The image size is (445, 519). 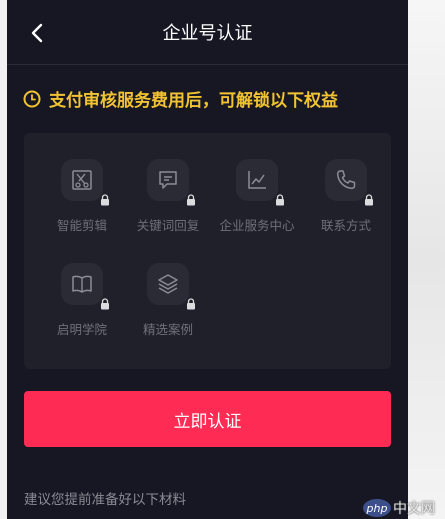 I want to click on chart-icon, so click(x=257, y=180).